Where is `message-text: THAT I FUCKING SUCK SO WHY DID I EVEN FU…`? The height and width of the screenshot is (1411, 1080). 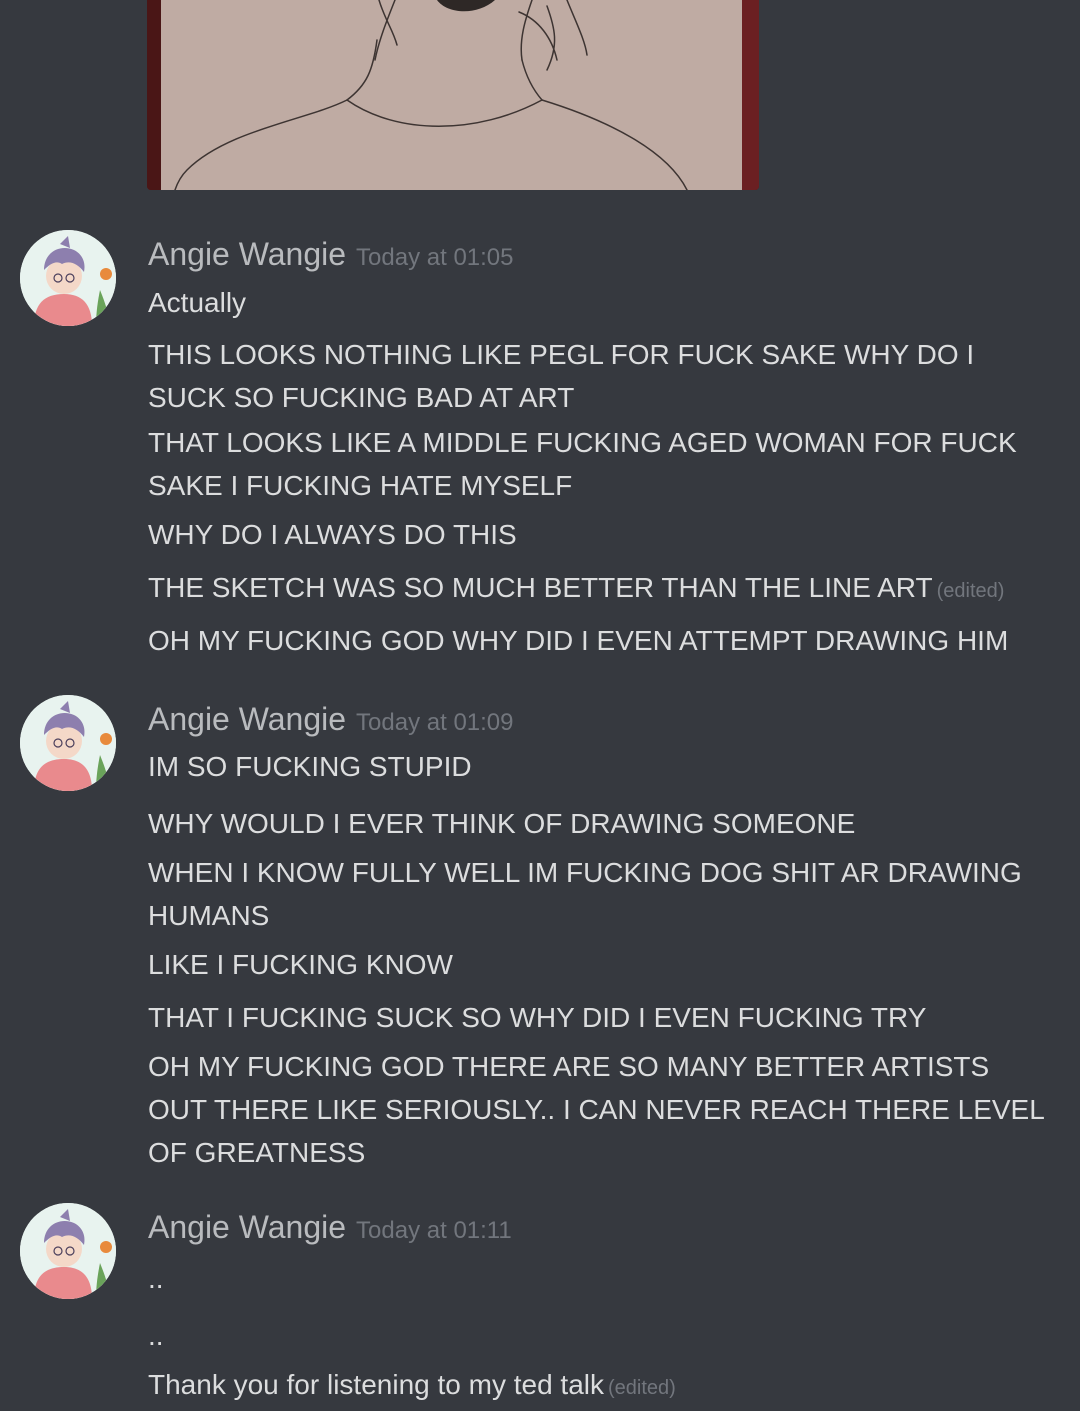 message-text: THAT I FUCKING SUCK SO WHY DID I EVEN FU… is located at coordinates (537, 1017).